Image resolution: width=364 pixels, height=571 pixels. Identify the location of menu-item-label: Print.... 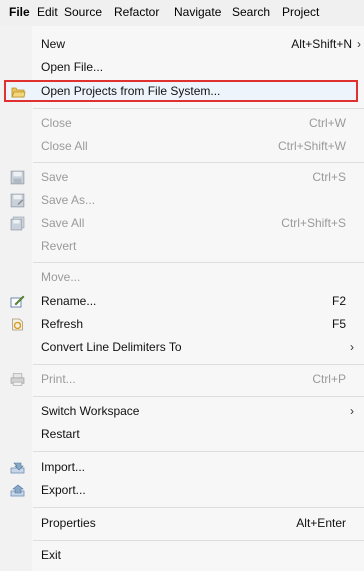
(58, 379).